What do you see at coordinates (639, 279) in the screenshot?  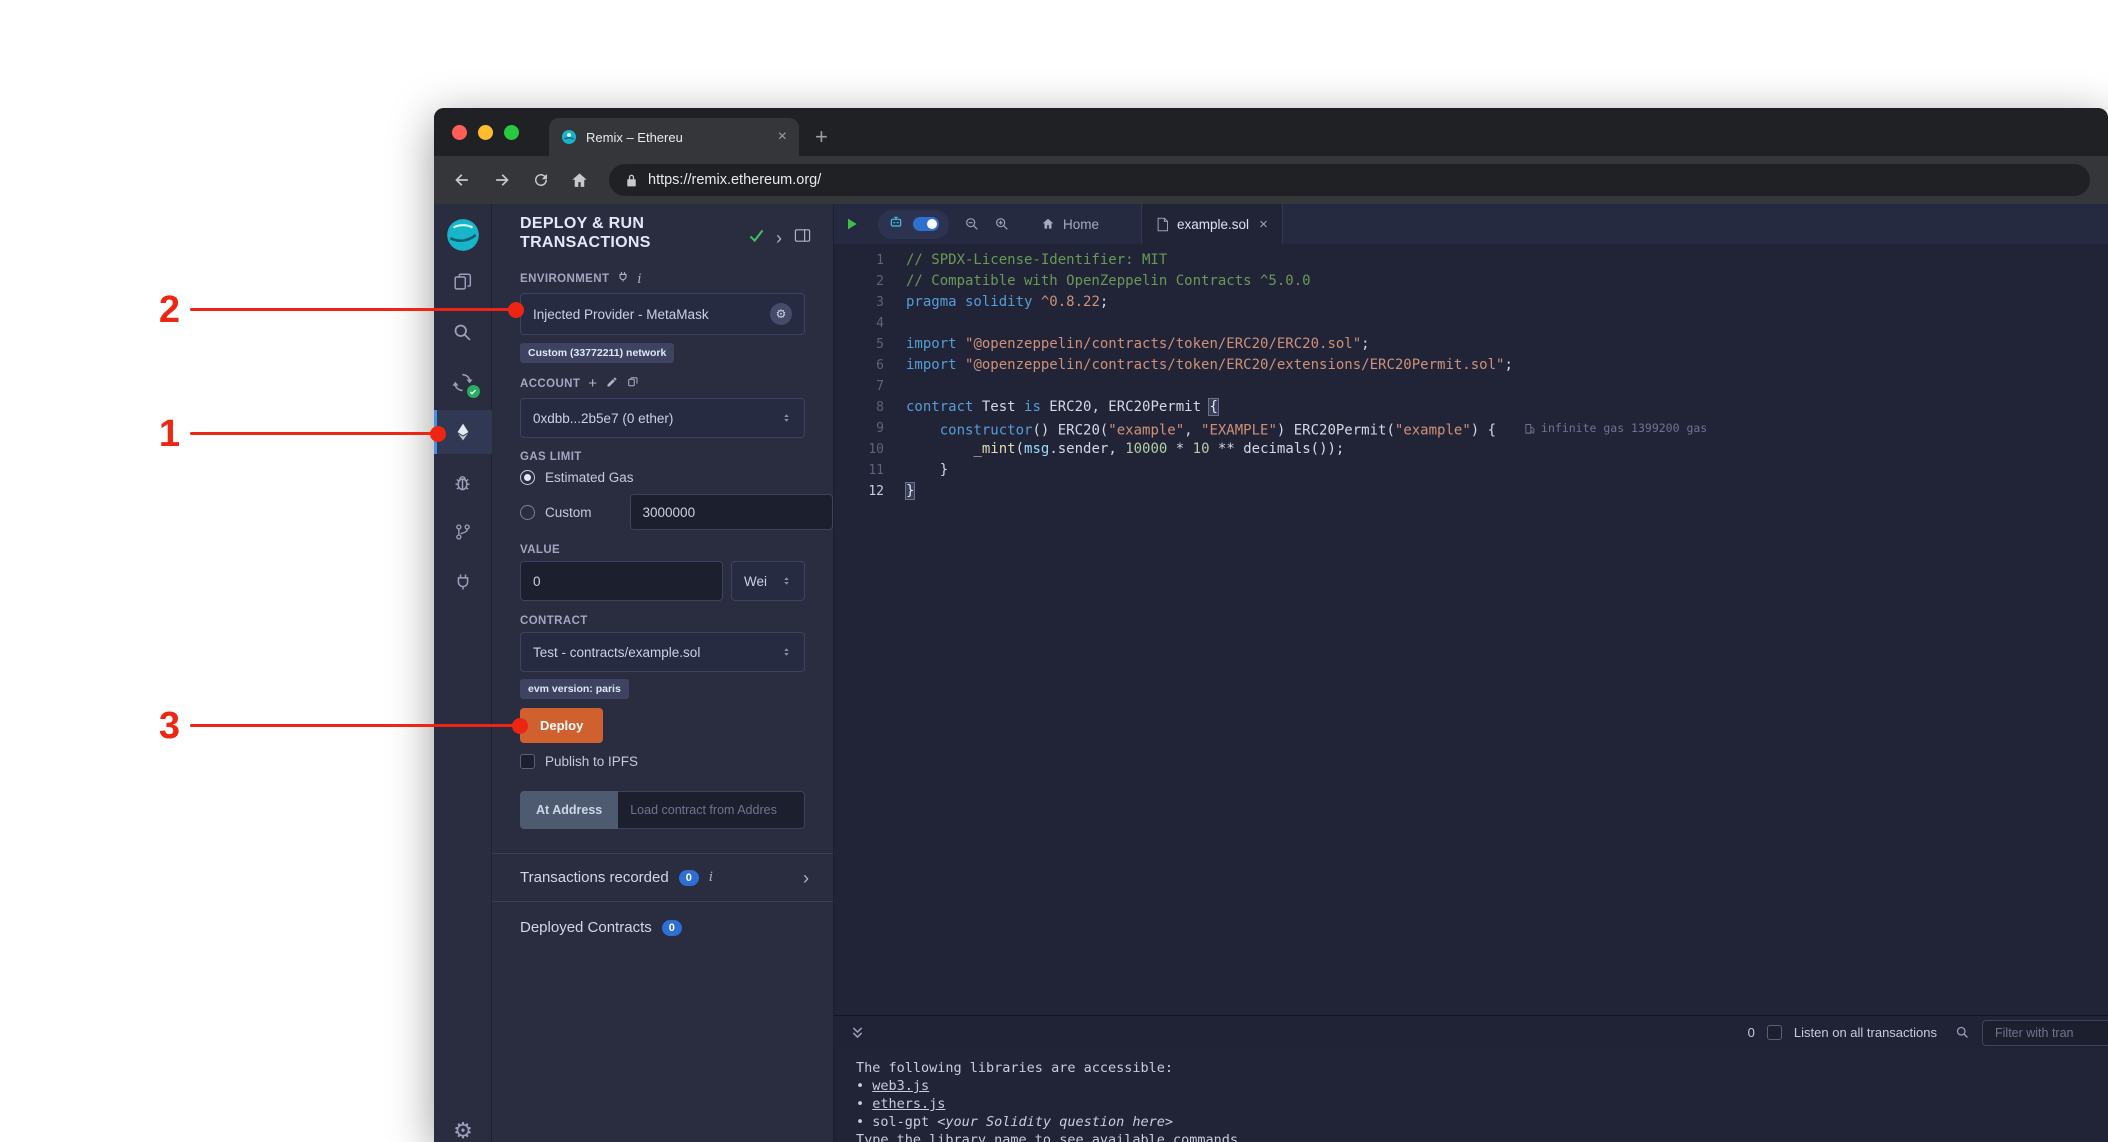 I see `environment-info-icon: i` at bounding box center [639, 279].